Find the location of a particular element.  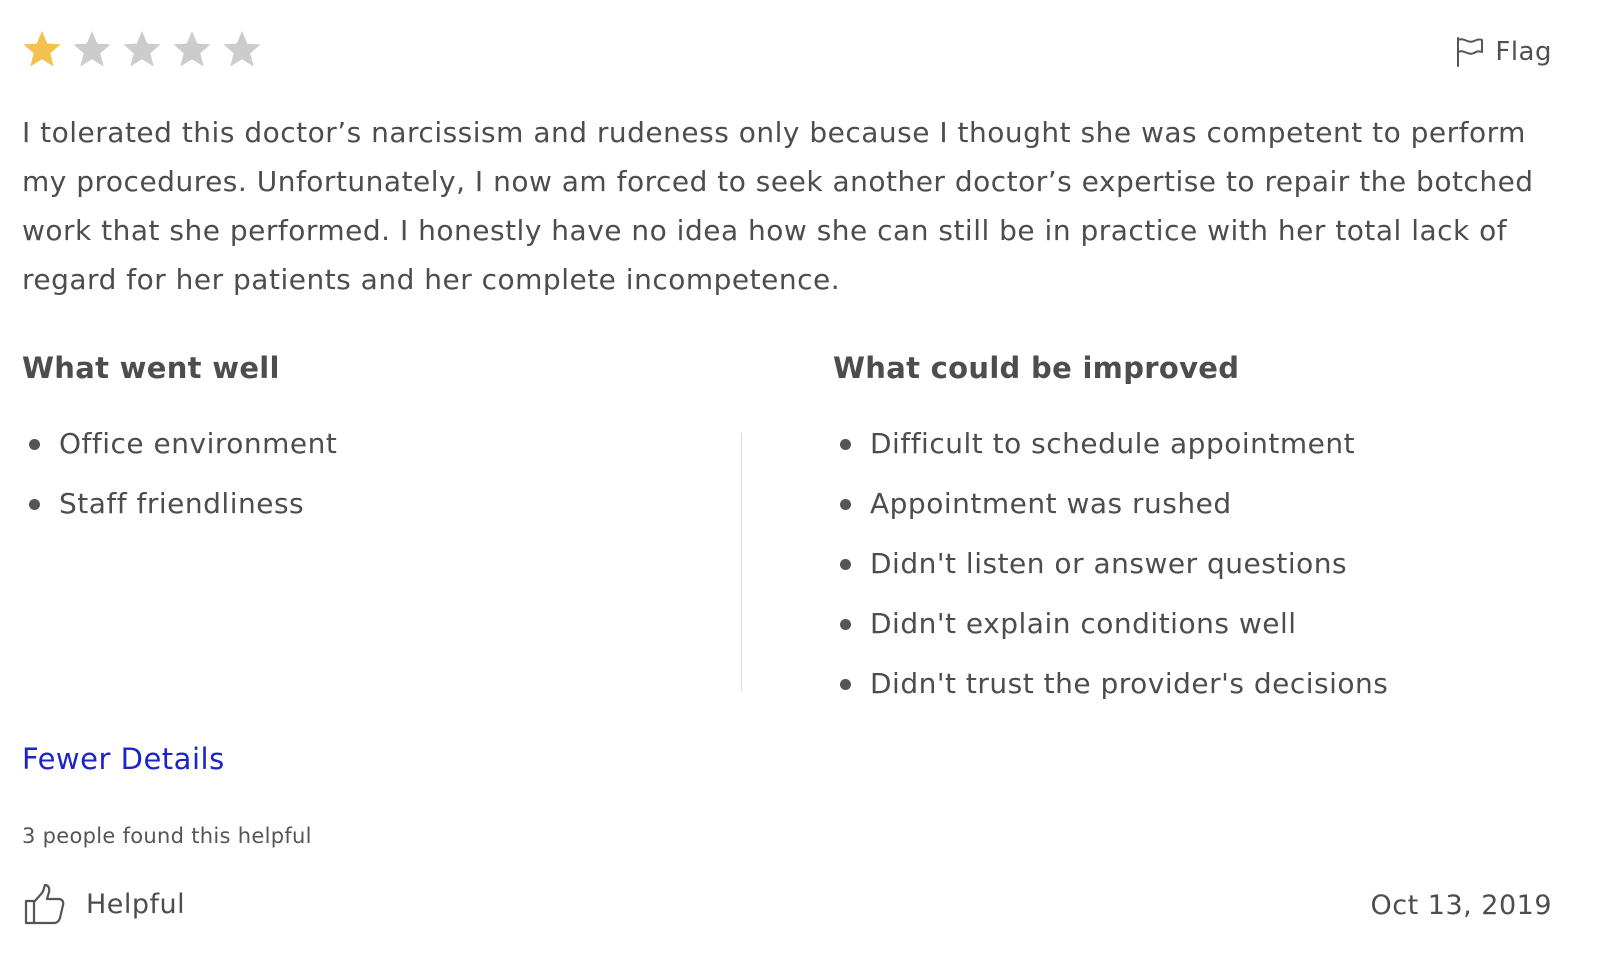

flag-label: Flag is located at coordinates (1523, 52).